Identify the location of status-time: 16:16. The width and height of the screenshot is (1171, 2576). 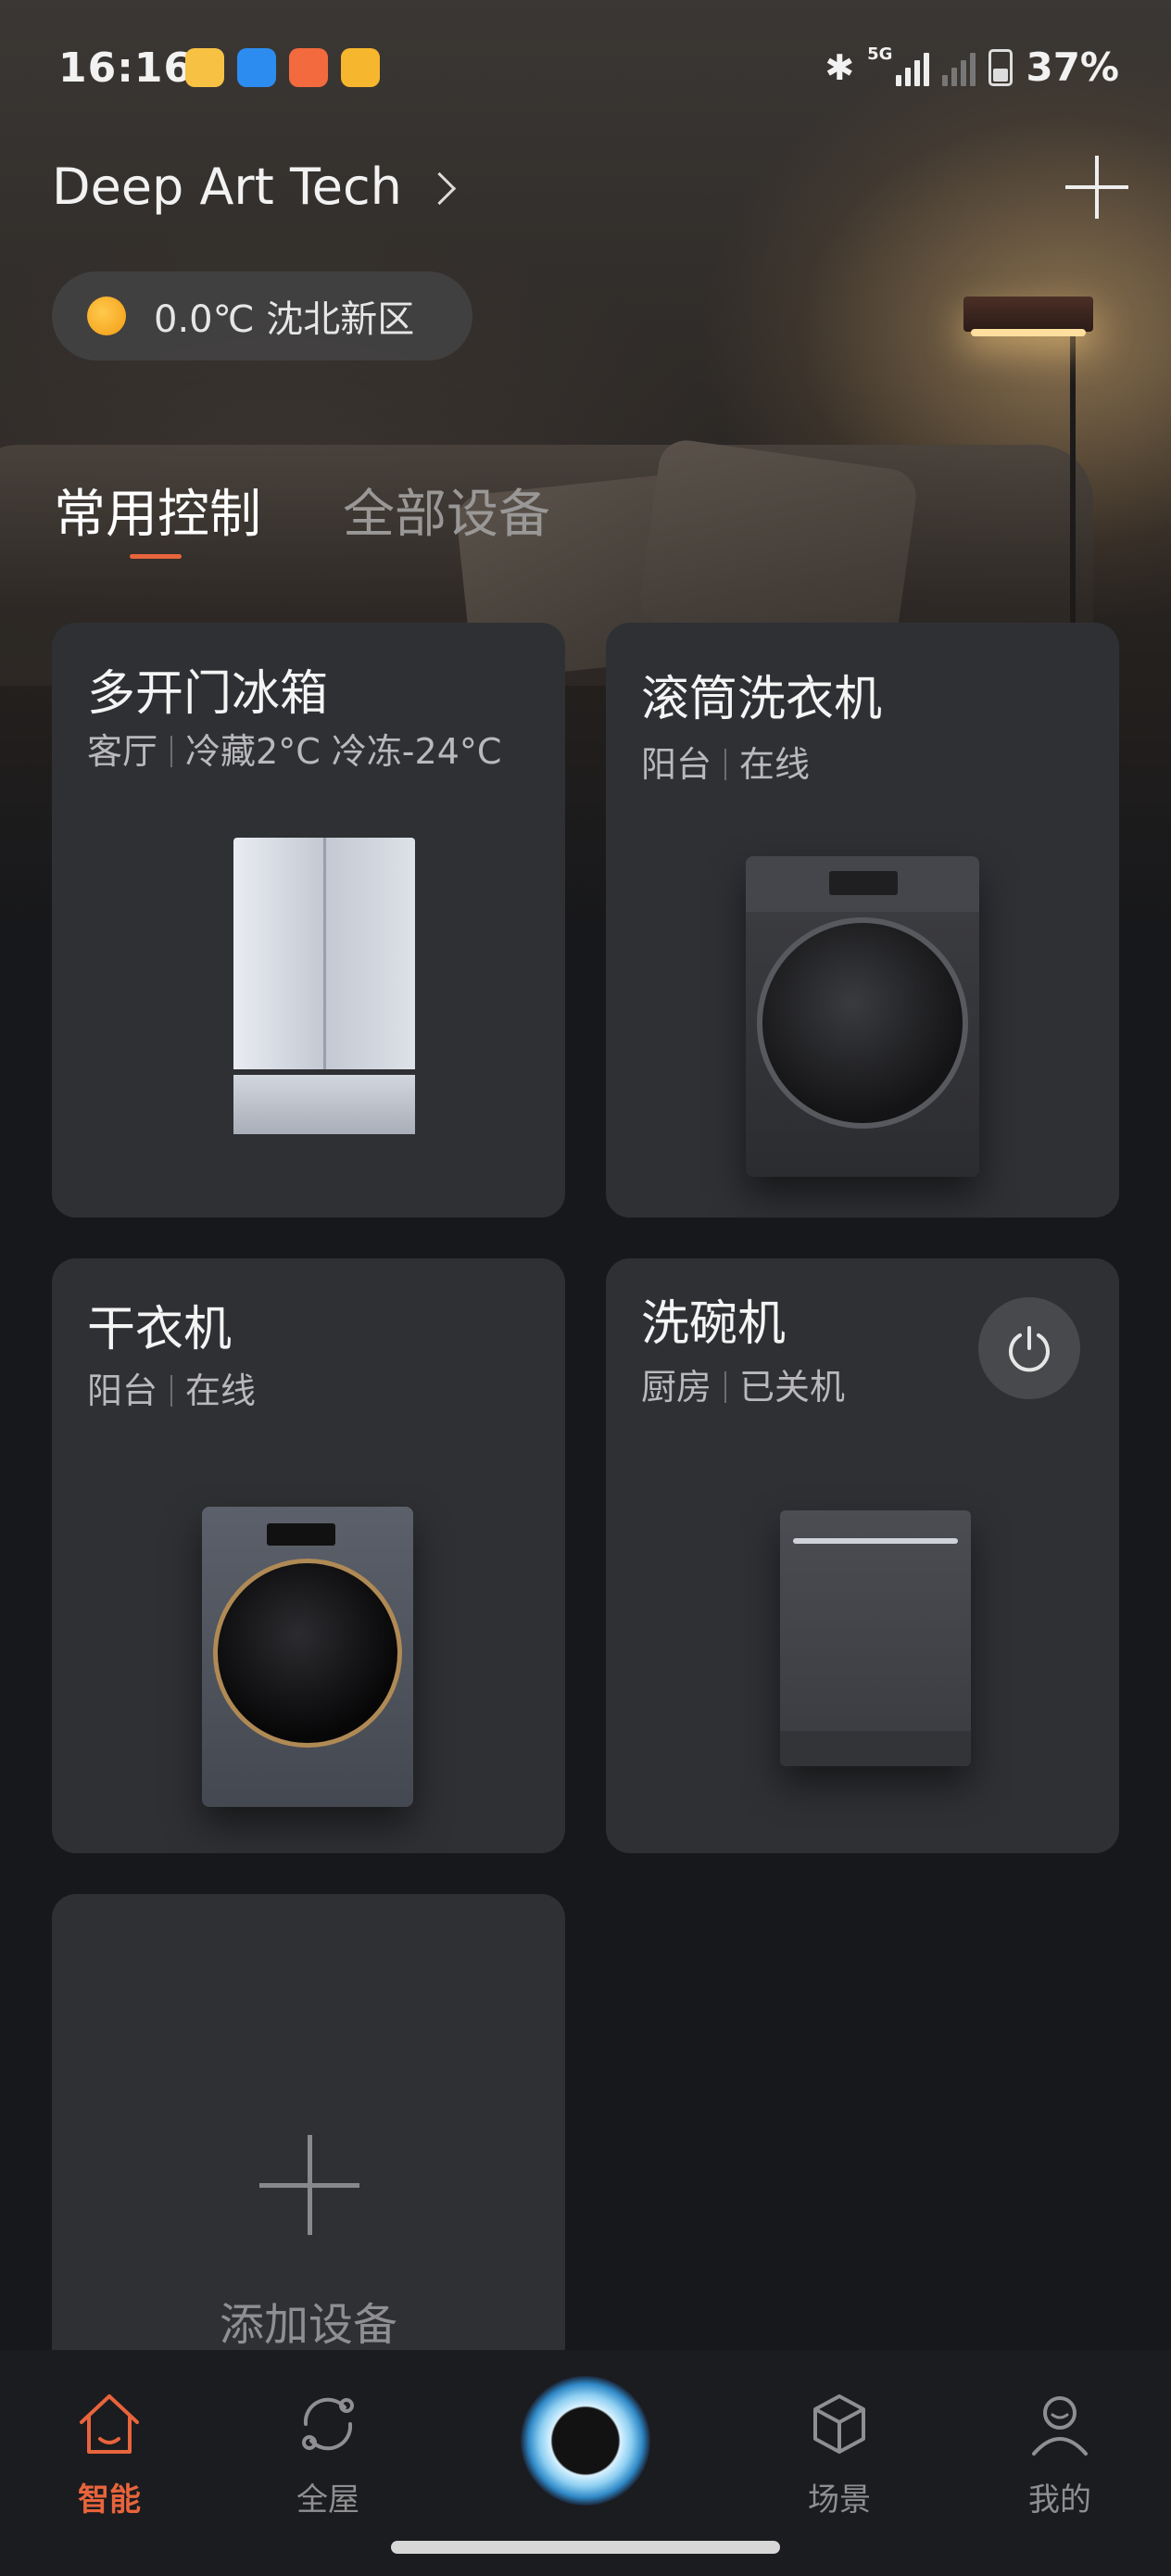
(126, 68).